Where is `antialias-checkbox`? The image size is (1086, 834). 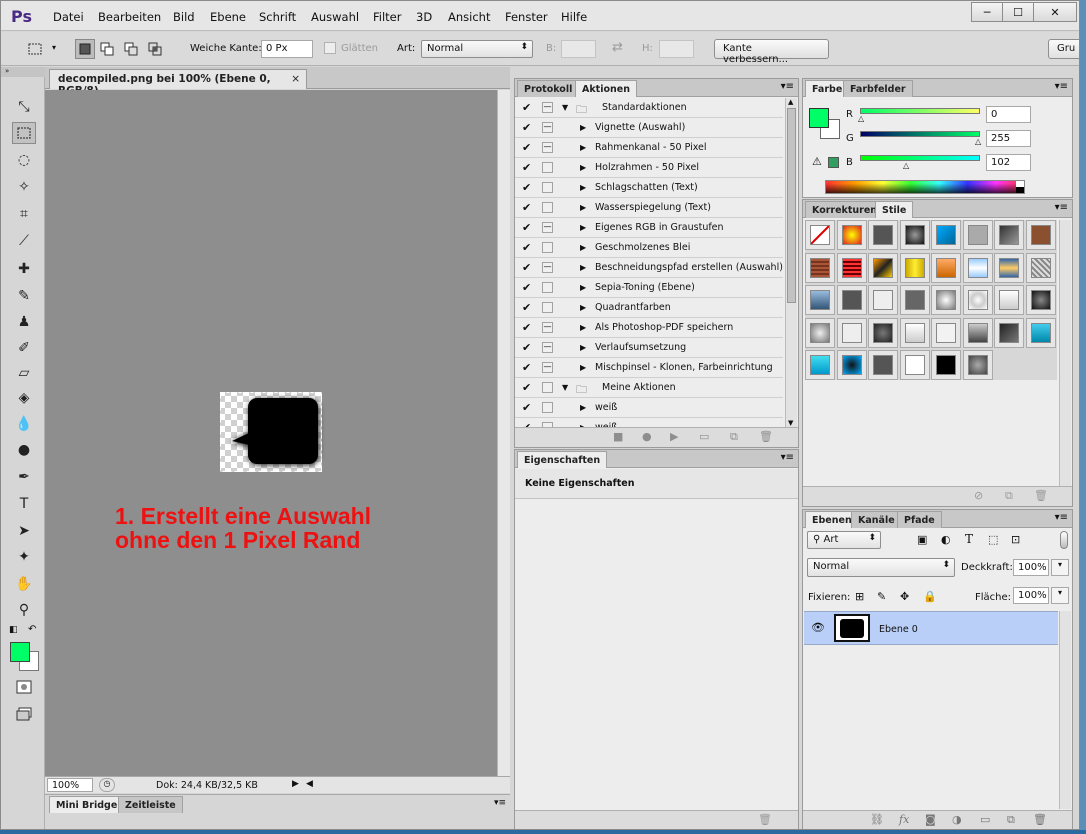
antialias-checkbox is located at coordinates (330, 48).